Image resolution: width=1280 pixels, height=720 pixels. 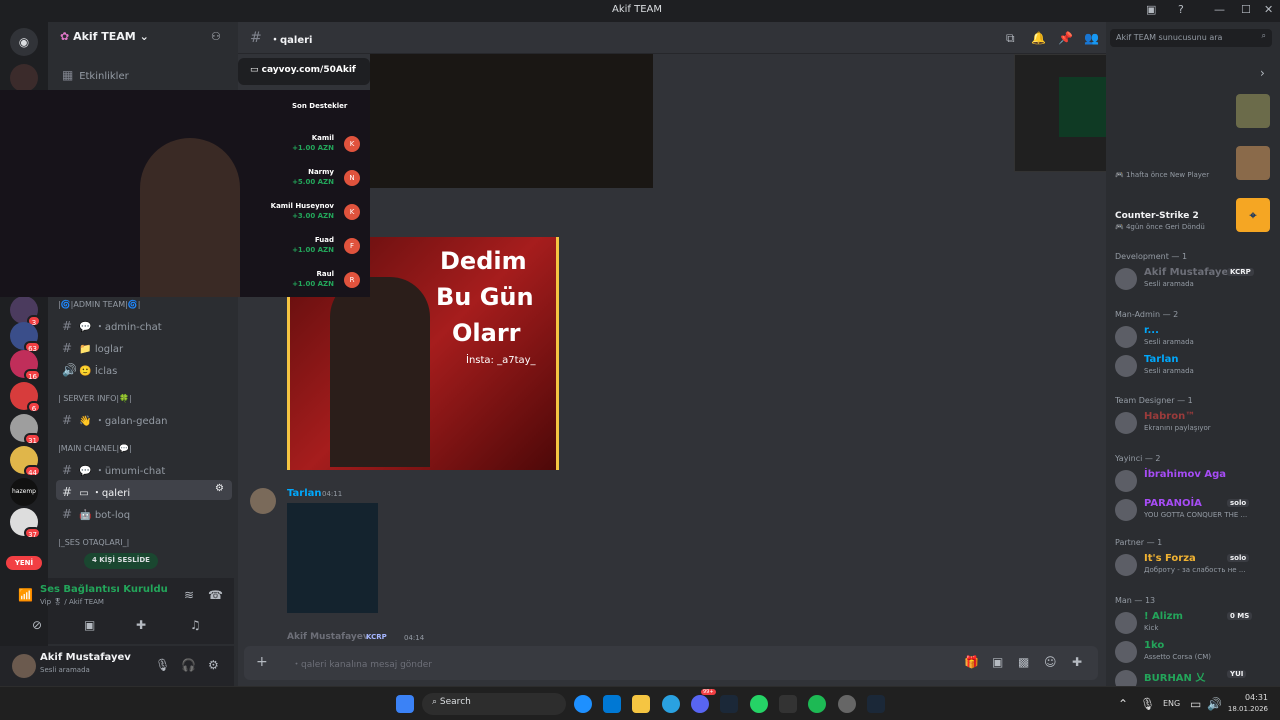 I want to click on message-author: Tarlan, so click(x=304, y=493).